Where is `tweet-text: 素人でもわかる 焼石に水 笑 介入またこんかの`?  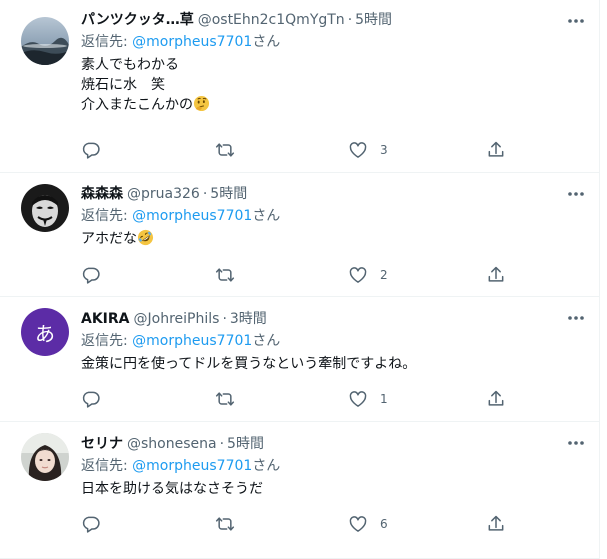 tweet-text: 素人でもわかる 焼石に水 笑 介入またこんかの is located at coordinates (334, 85).